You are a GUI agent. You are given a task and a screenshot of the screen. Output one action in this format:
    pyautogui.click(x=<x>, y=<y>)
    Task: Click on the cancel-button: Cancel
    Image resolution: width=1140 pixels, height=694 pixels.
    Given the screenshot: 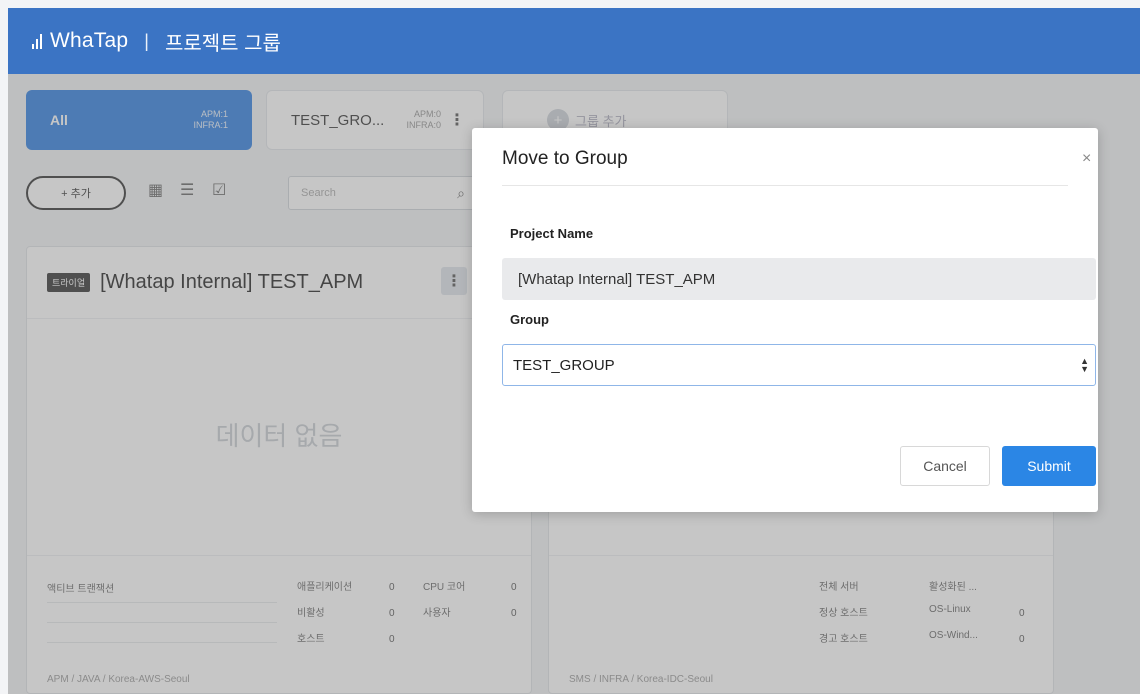 What is the action you would take?
    pyautogui.click(x=945, y=466)
    